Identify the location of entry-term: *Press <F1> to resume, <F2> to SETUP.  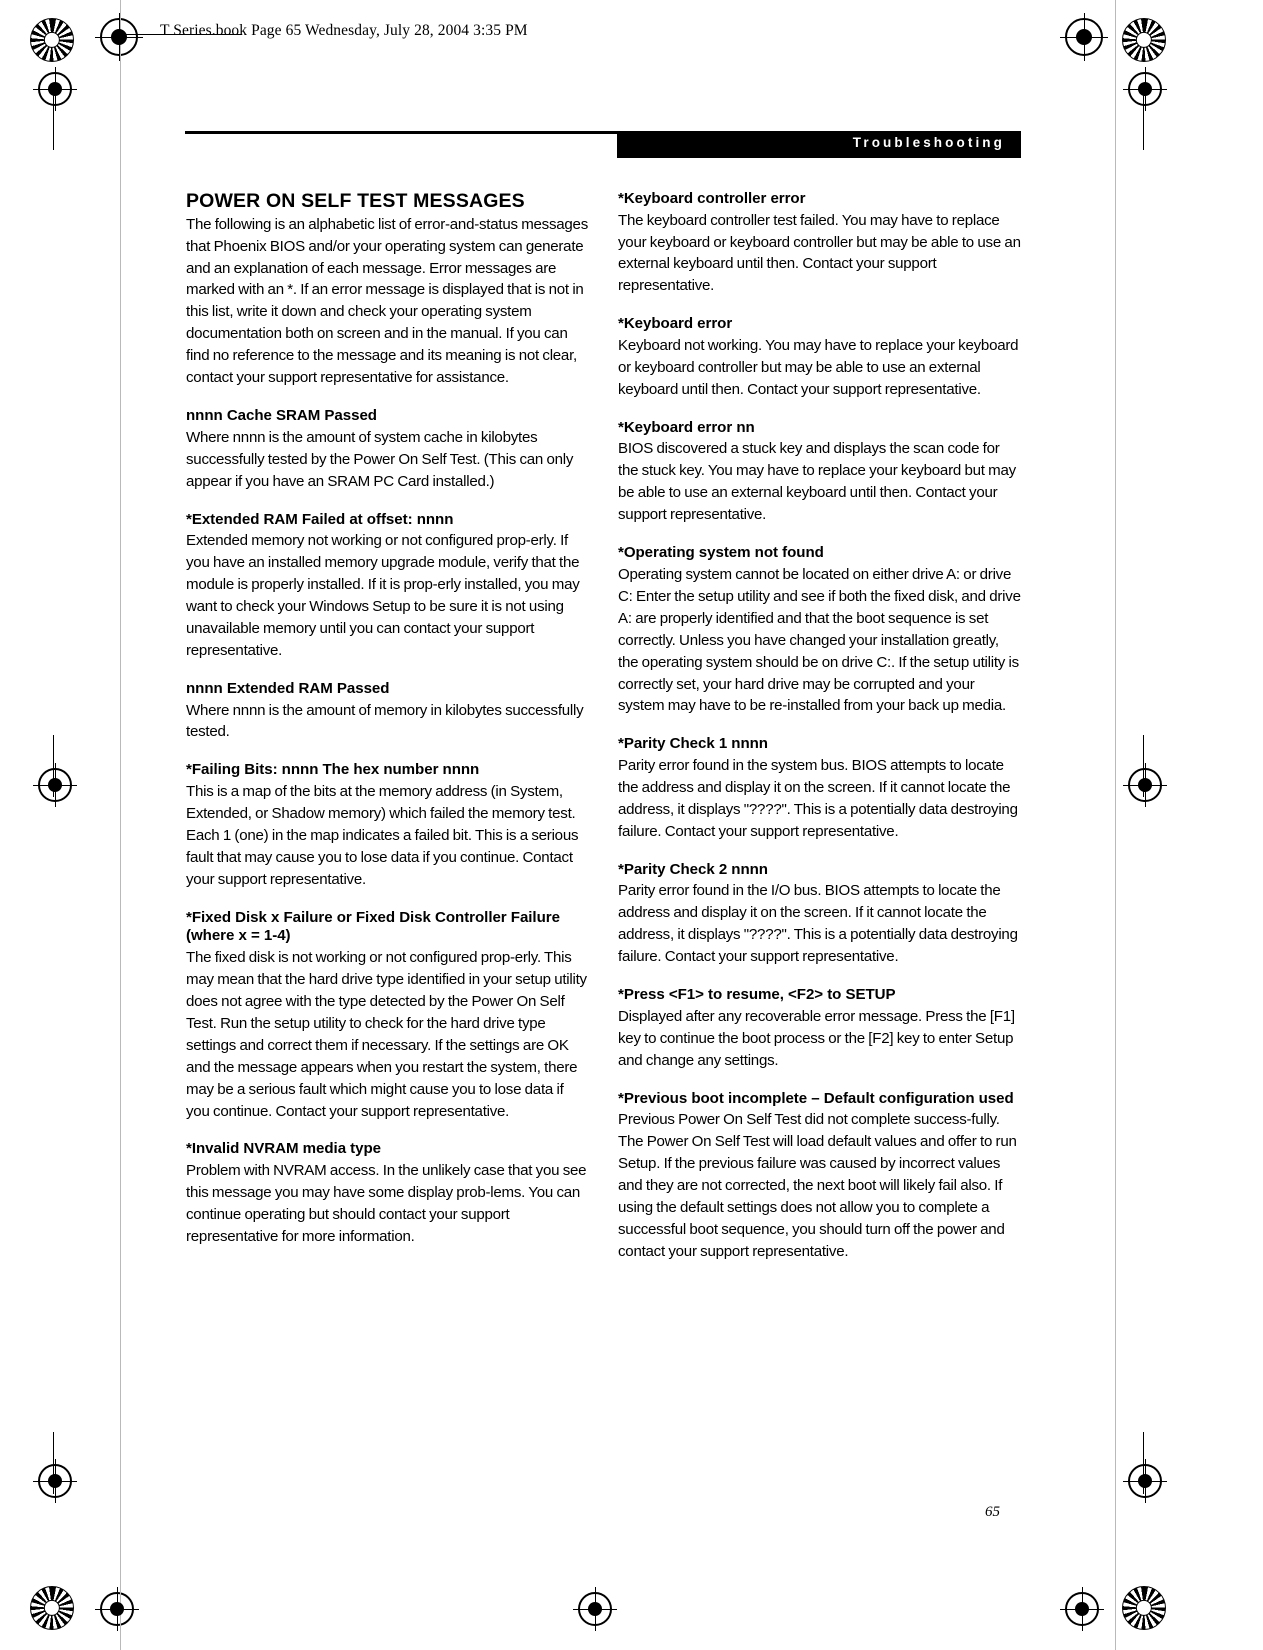
(757, 995).